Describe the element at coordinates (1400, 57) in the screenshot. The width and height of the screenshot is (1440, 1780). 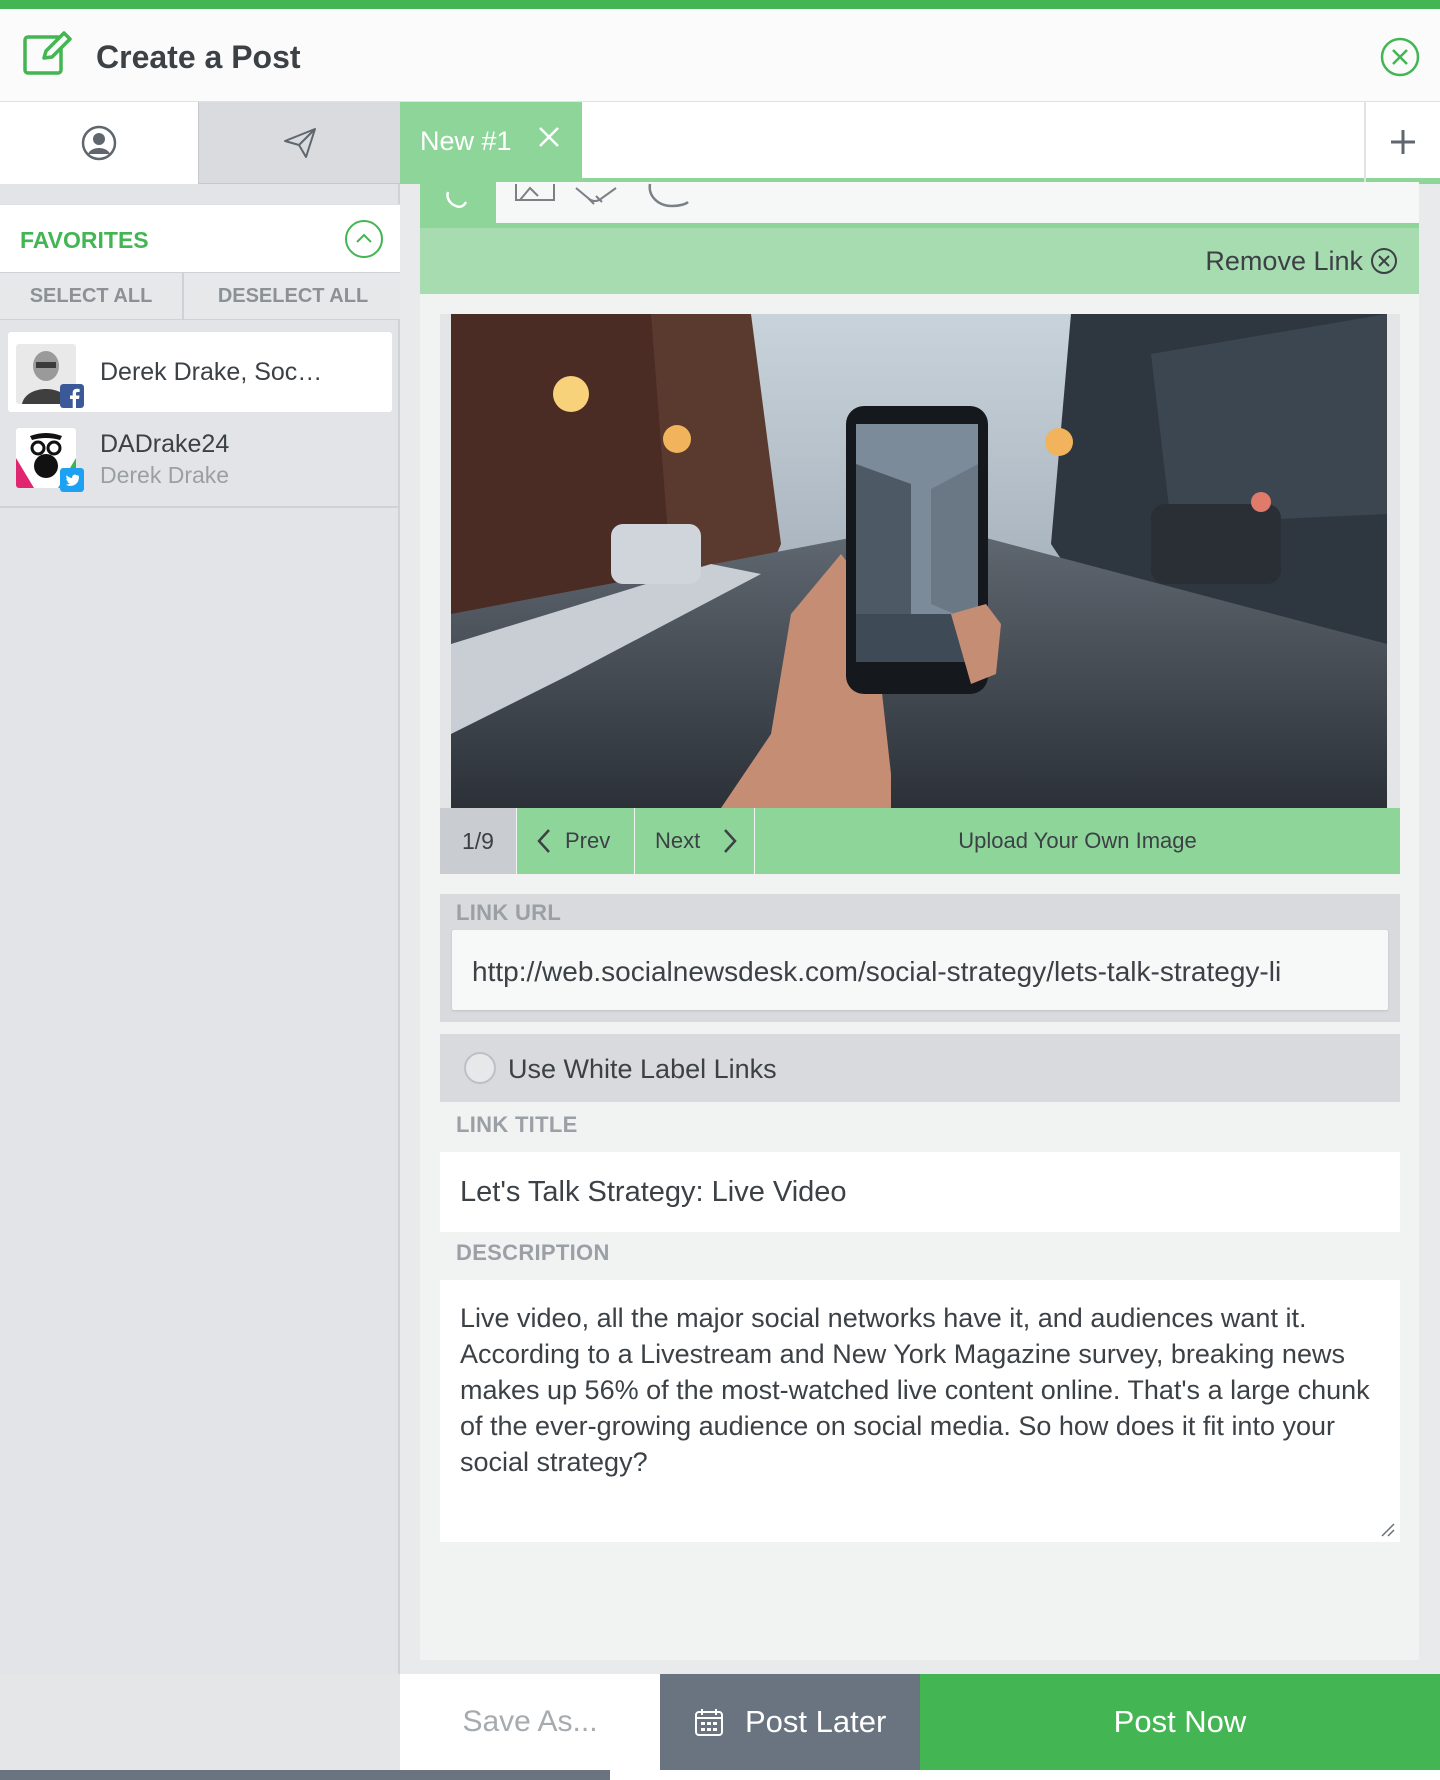
I see `close-icon` at that location.